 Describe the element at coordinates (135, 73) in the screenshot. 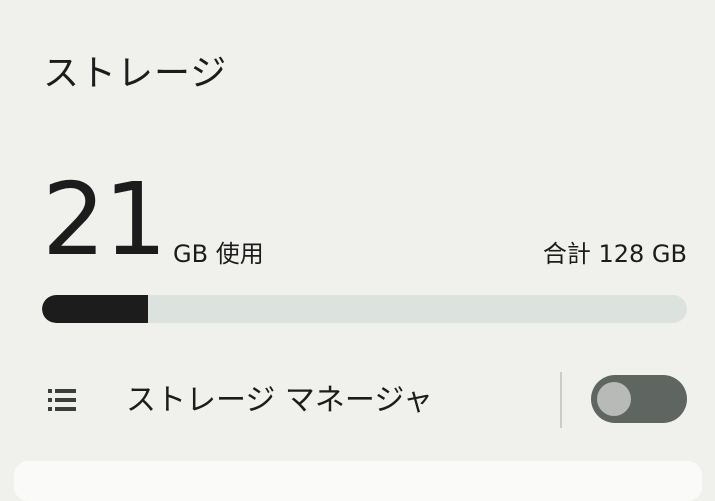

I see `page-title: ストレージ` at that location.